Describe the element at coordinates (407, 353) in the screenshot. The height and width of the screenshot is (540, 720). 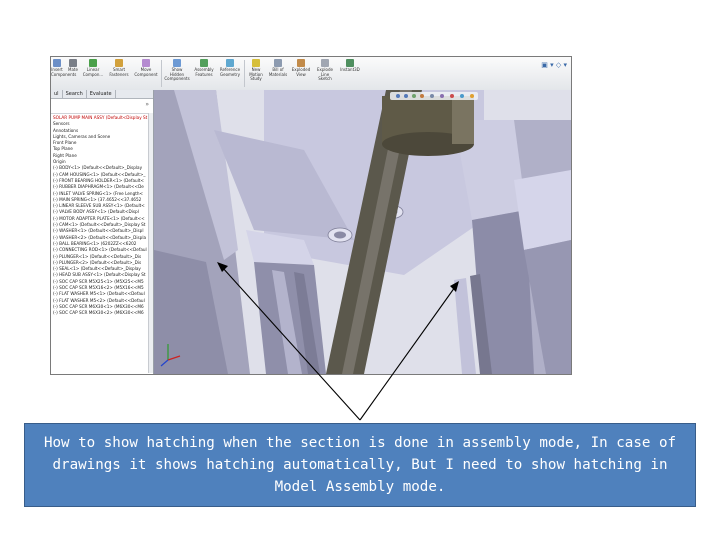
I see `arrow-right-line` at that location.